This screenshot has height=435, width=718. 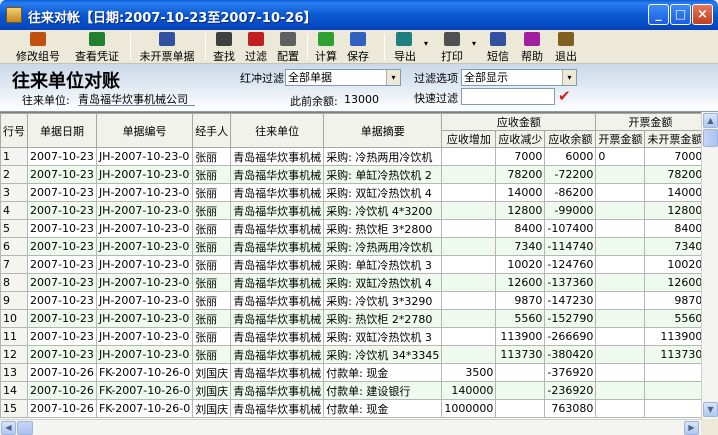 What do you see at coordinates (570, 372) in the screenshot?
I see `cell-recv-balance: -376920` at bounding box center [570, 372].